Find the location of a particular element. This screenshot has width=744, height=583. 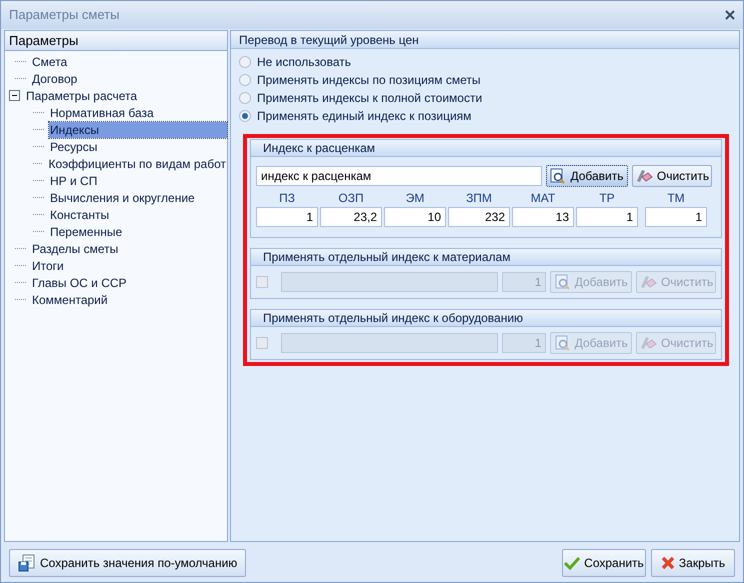

tree-item: Константы is located at coordinates (79, 214).